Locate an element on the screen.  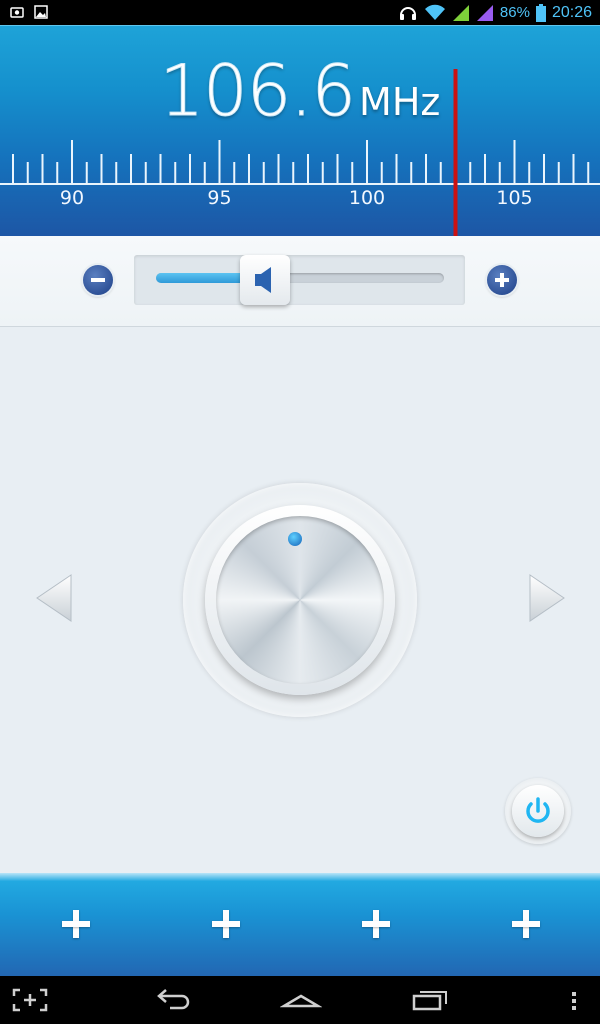
power-button is located at coordinates (538, 811).